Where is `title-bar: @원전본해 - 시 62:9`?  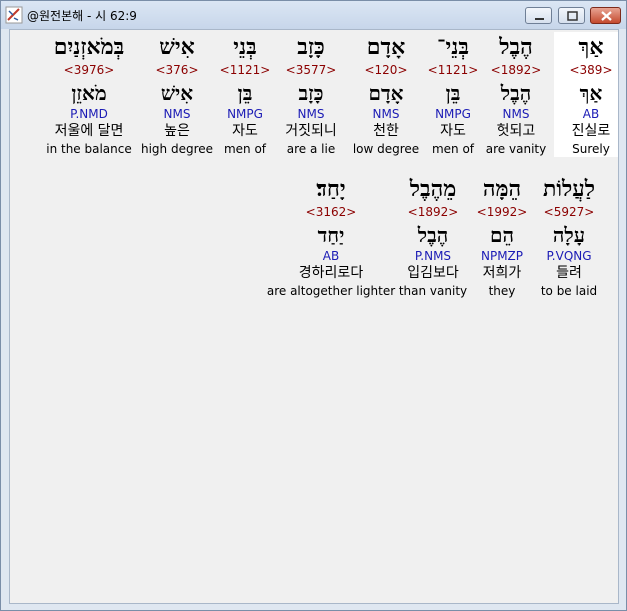 title-bar: @원전본해 - 시 62:9 is located at coordinates (313, 15).